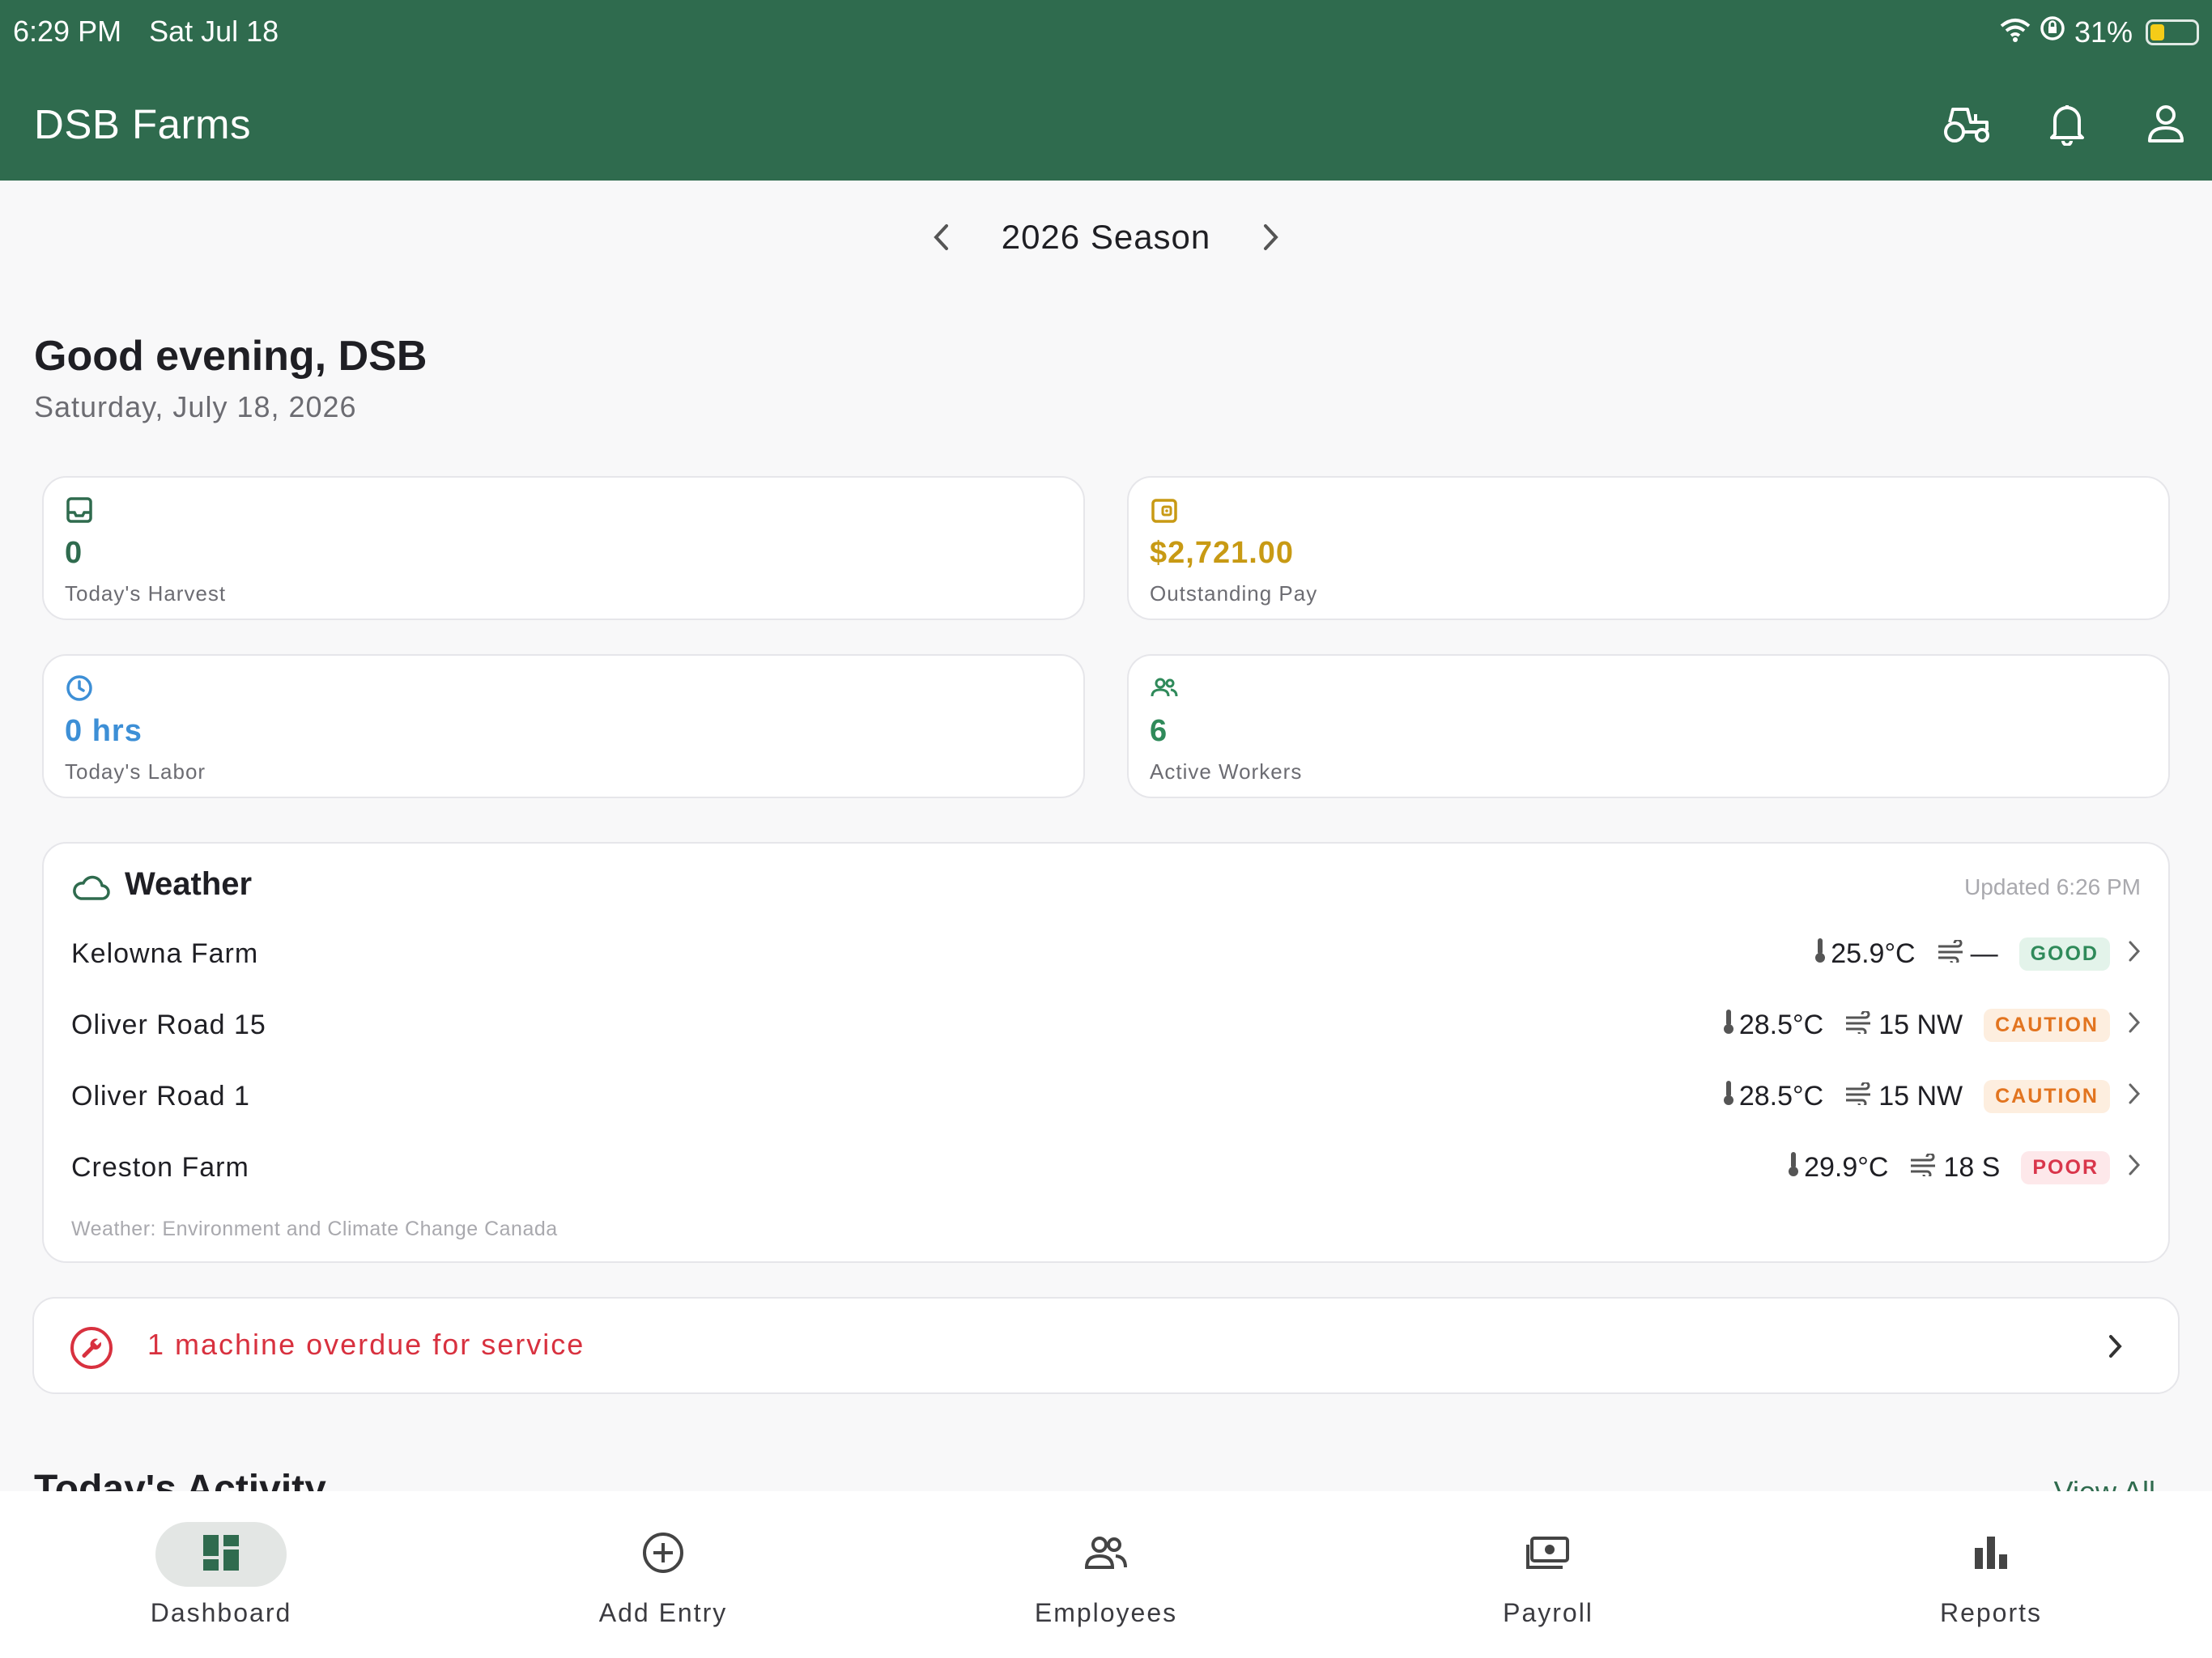 This screenshot has height=1658, width=2212. What do you see at coordinates (196, 406) in the screenshot?
I see `greeting-date: Saturday, July 18, 2026` at bounding box center [196, 406].